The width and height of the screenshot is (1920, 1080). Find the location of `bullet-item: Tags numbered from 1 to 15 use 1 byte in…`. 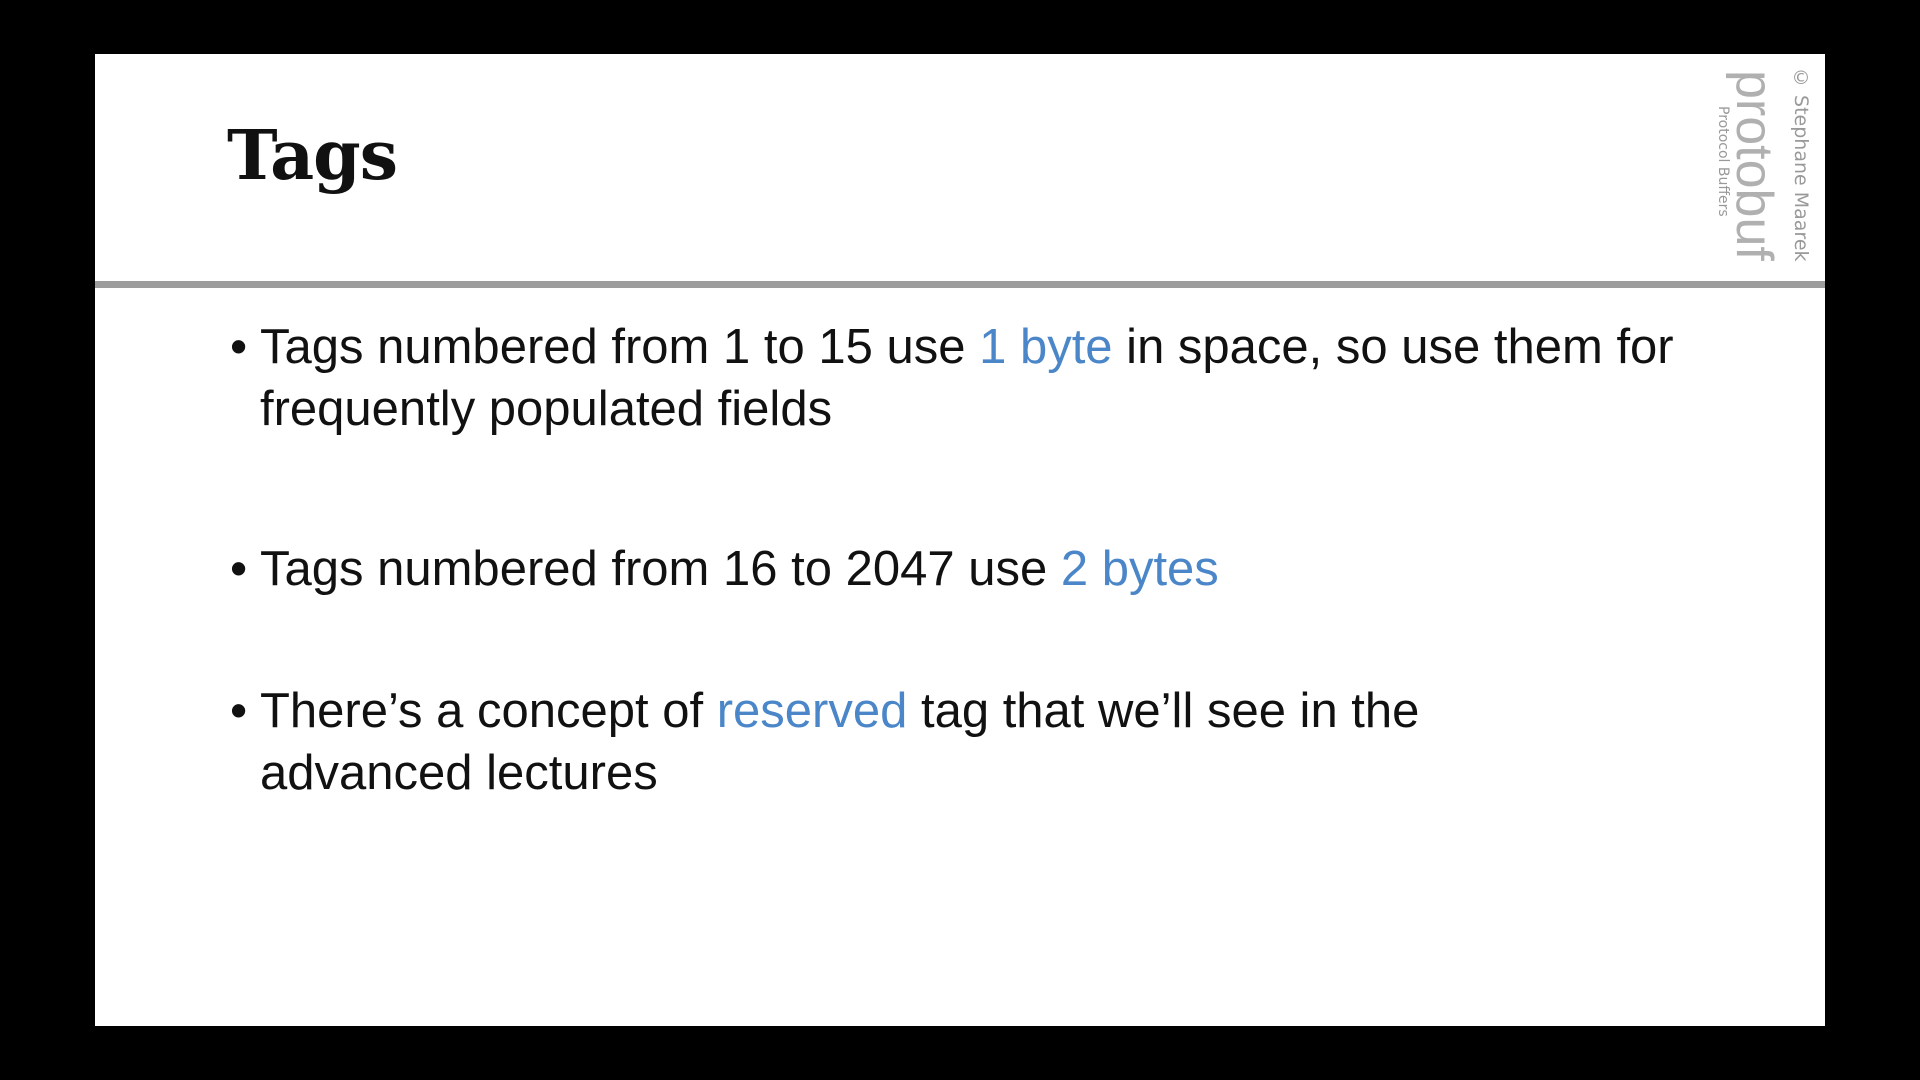

bullet-item: Tags numbered from 1 to 15 use 1 byte in… is located at coordinates (990, 378).